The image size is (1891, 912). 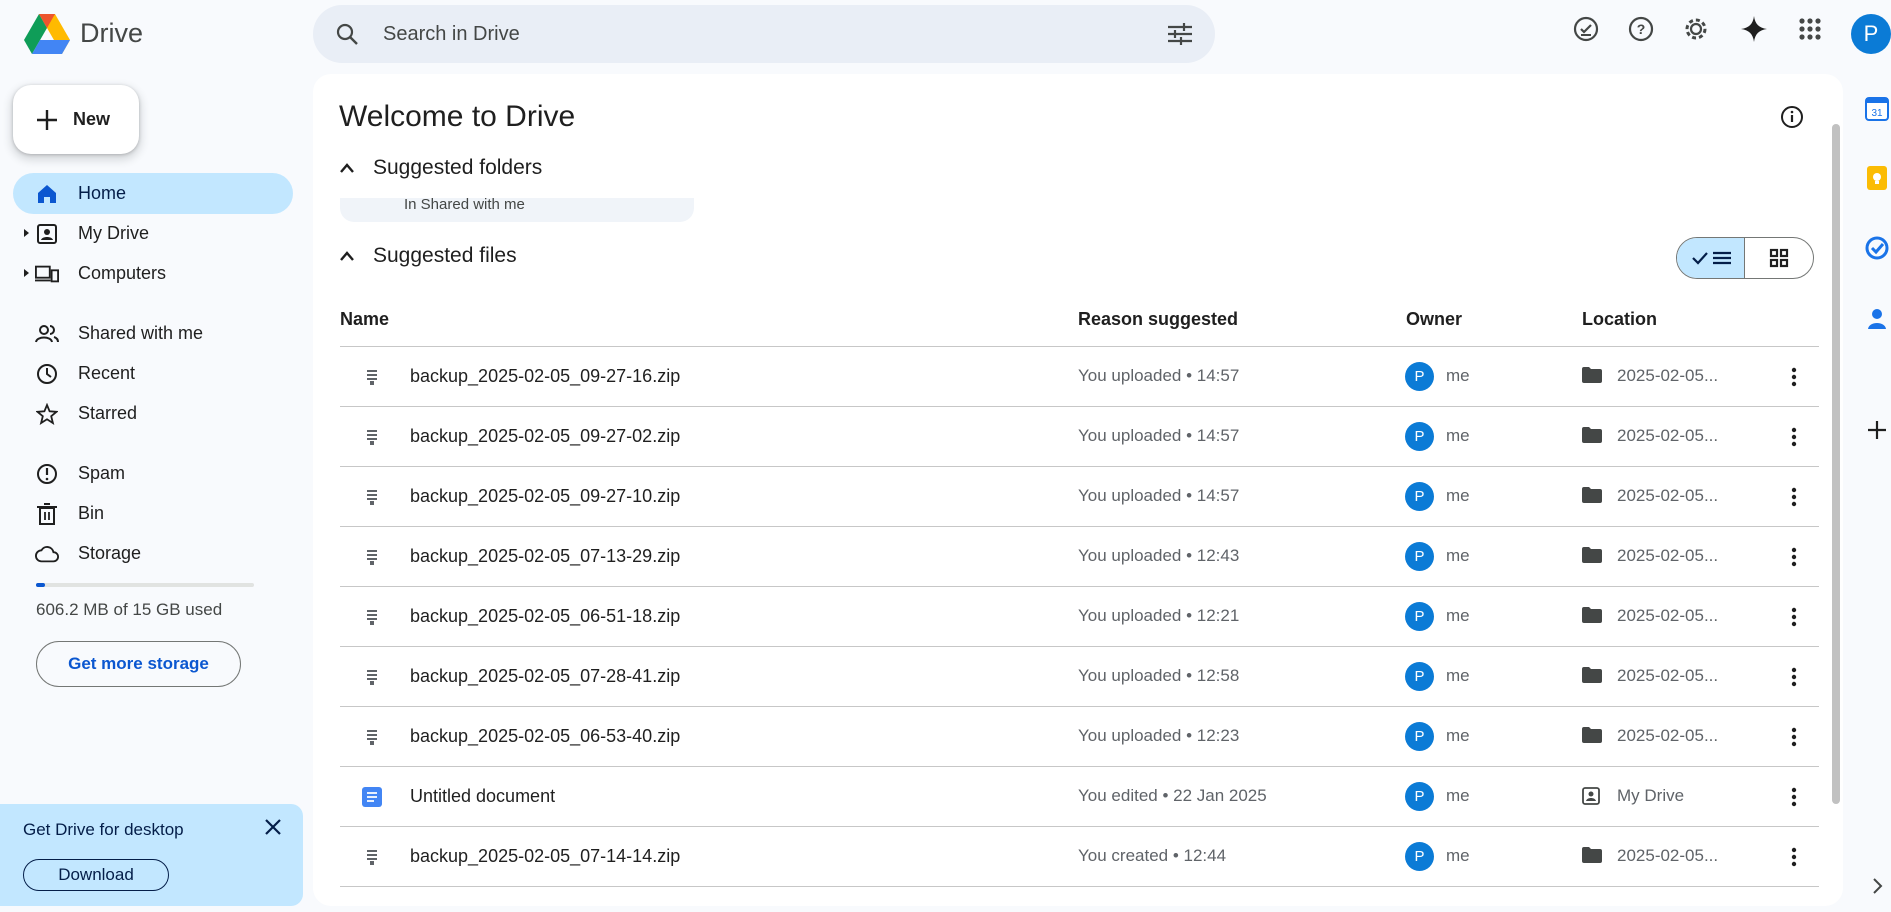 I want to click on reason-suggested: You uploaded • 14:57, so click(x=1159, y=375).